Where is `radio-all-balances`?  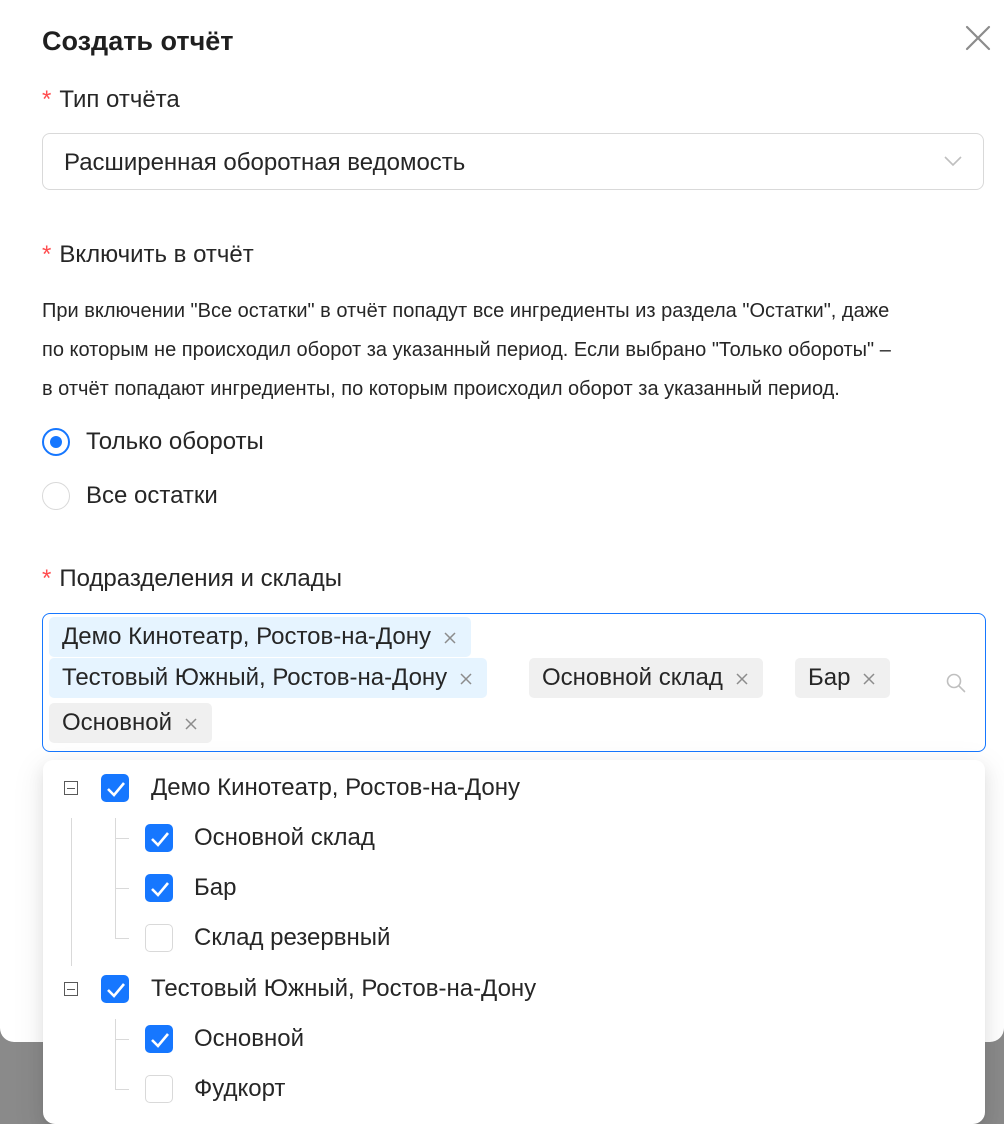 radio-all-balances is located at coordinates (56, 496).